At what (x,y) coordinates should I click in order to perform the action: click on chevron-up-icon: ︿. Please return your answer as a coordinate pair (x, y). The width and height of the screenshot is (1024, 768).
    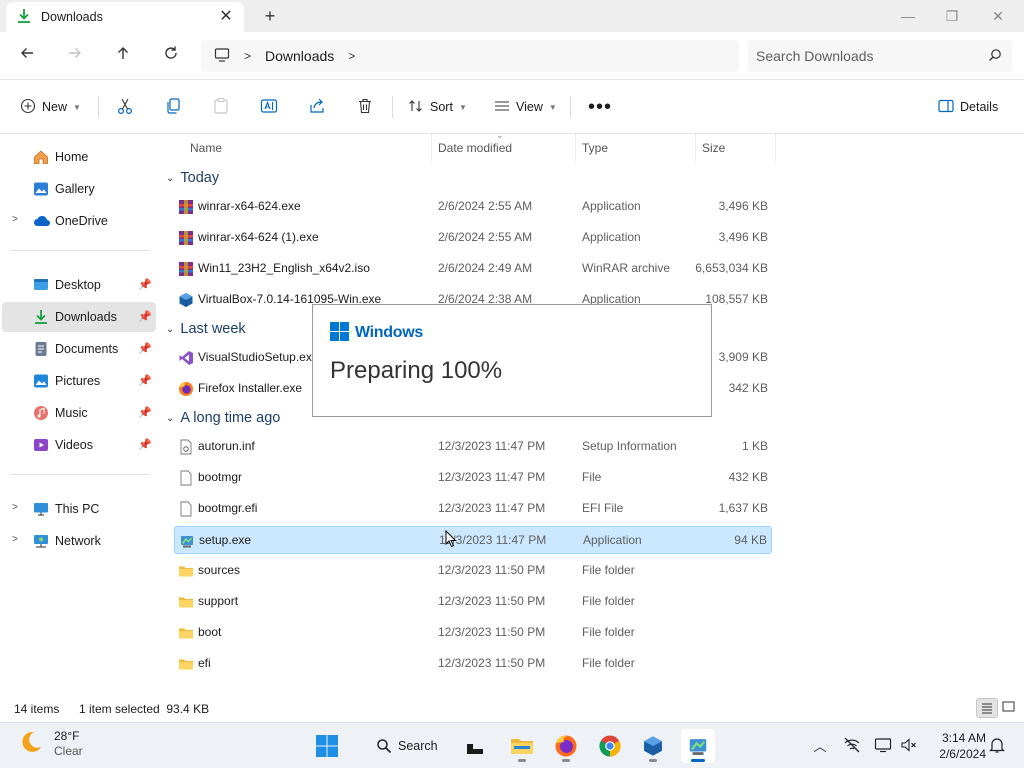
    Looking at the image, I should click on (820, 746).